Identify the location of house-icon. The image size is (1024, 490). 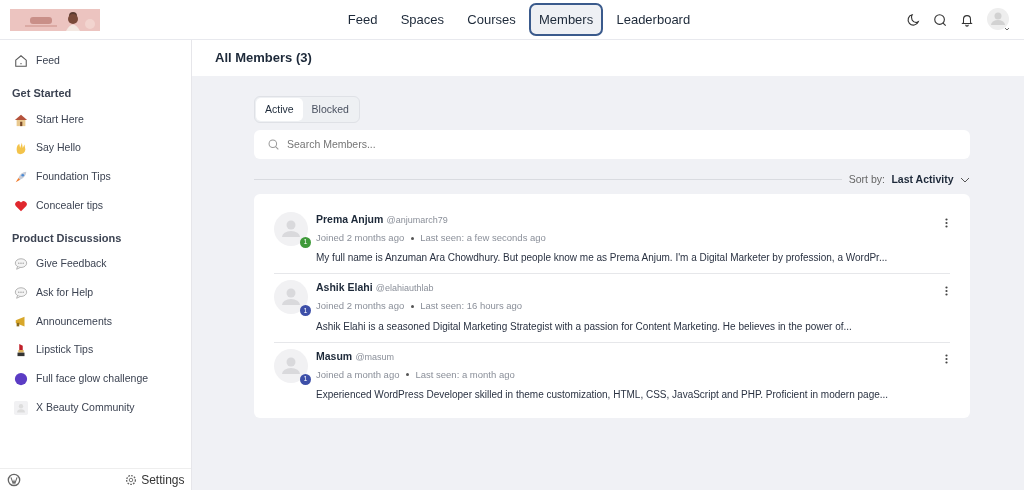
(21, 119).